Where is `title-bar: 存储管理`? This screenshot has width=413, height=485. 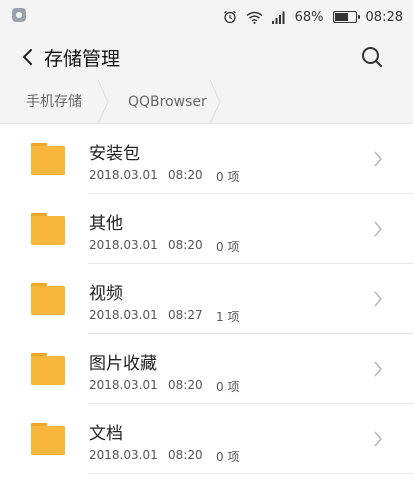 title-bar: 存储管理 is located at coordinates (206, 57).